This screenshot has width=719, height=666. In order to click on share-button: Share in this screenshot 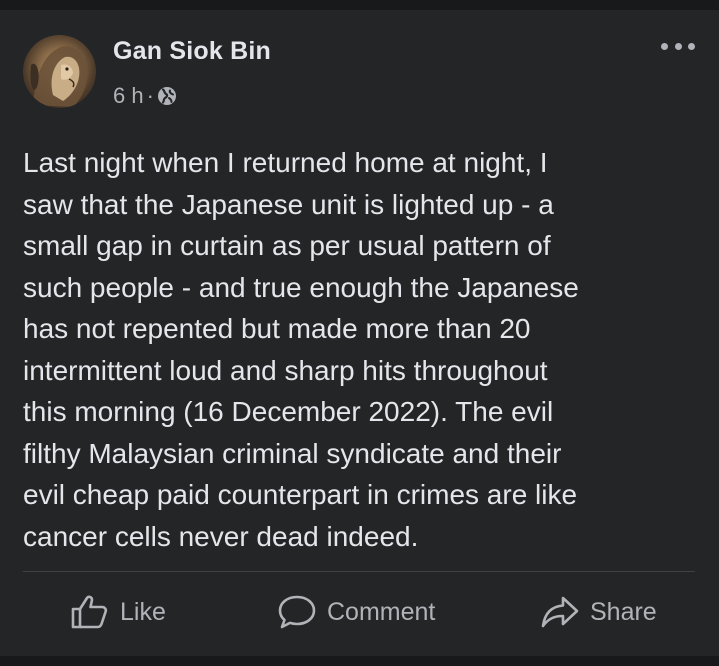, I will do `click(598, 612)`.